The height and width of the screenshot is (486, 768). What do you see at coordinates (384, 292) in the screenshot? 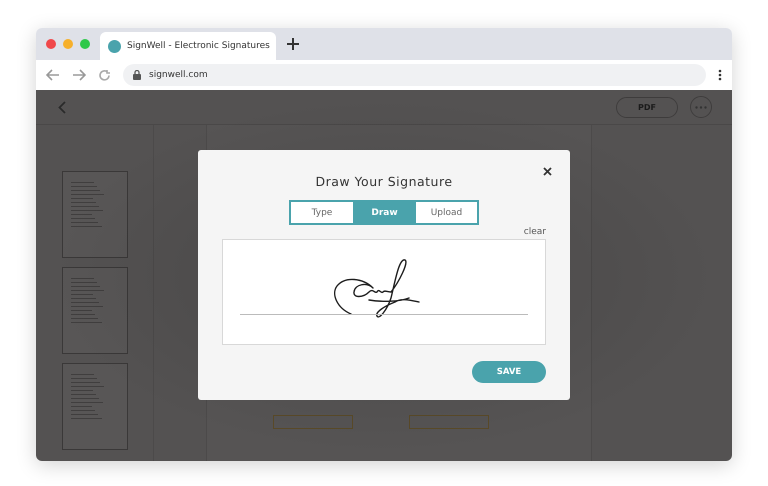
I see `signature-pad` at bounding box center [384, 292].